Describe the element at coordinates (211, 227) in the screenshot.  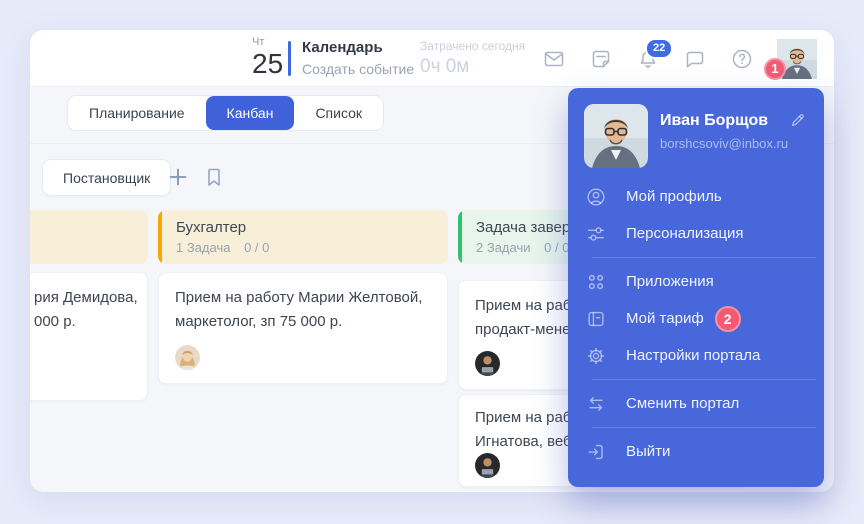
I see `column-title: Бухгалтер` at that location.